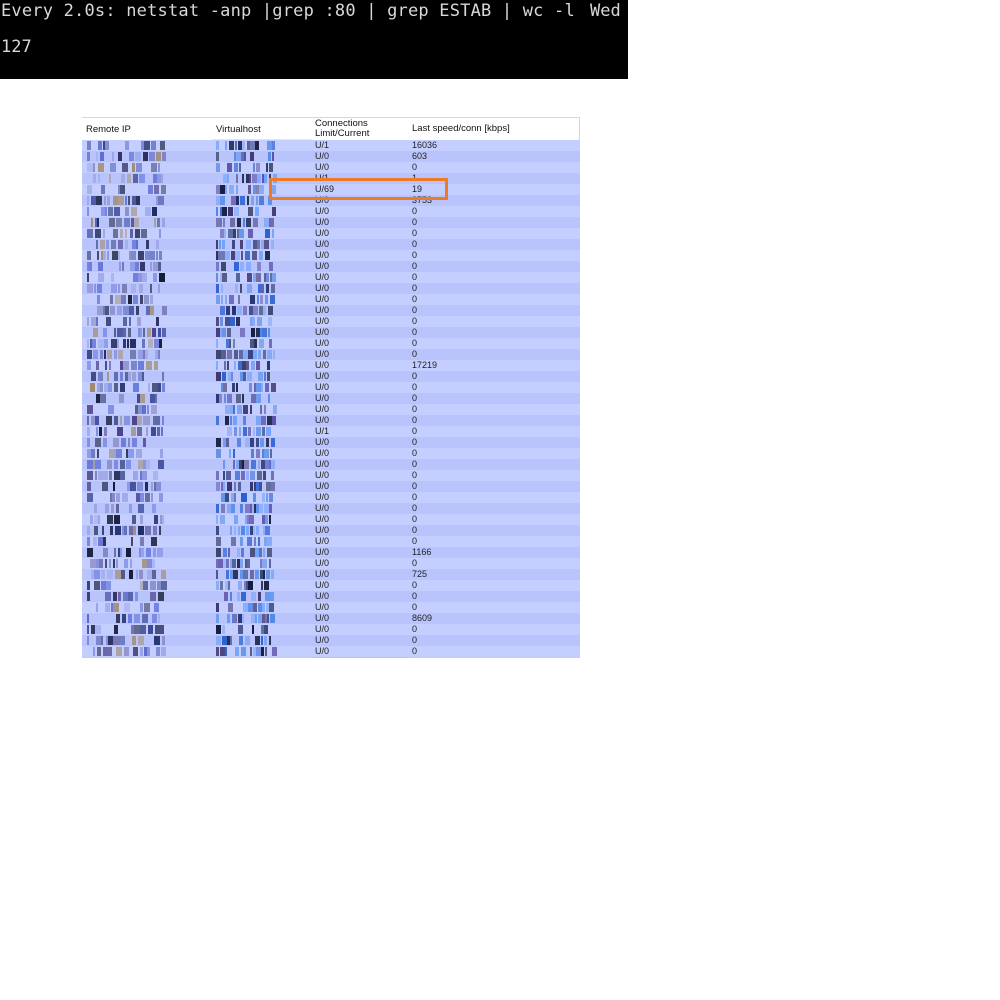  Describe the element at coordinates (417, 189) in the screenshot. I see `speed-cell: 19` at that location.